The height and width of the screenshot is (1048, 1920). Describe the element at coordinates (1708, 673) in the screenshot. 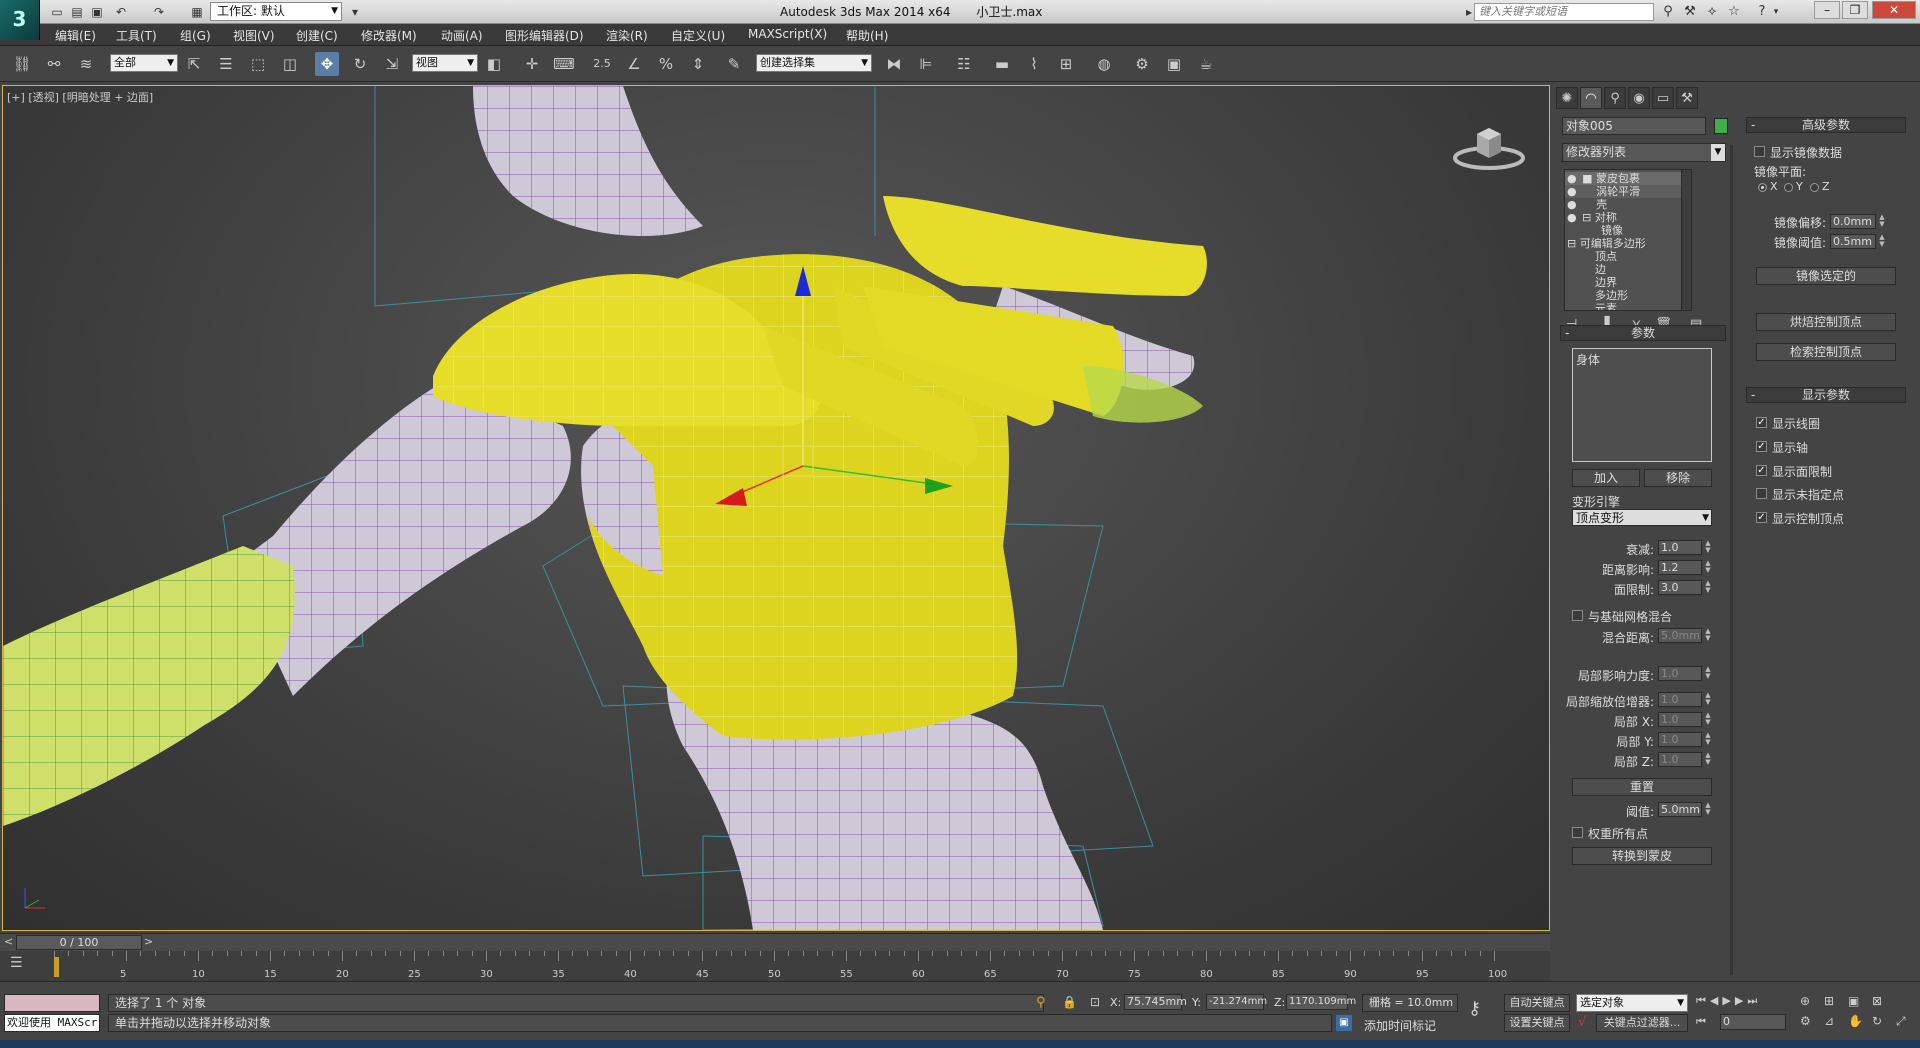

I see `local-strength-spinner-arrows: ▲ ▼` at that location.